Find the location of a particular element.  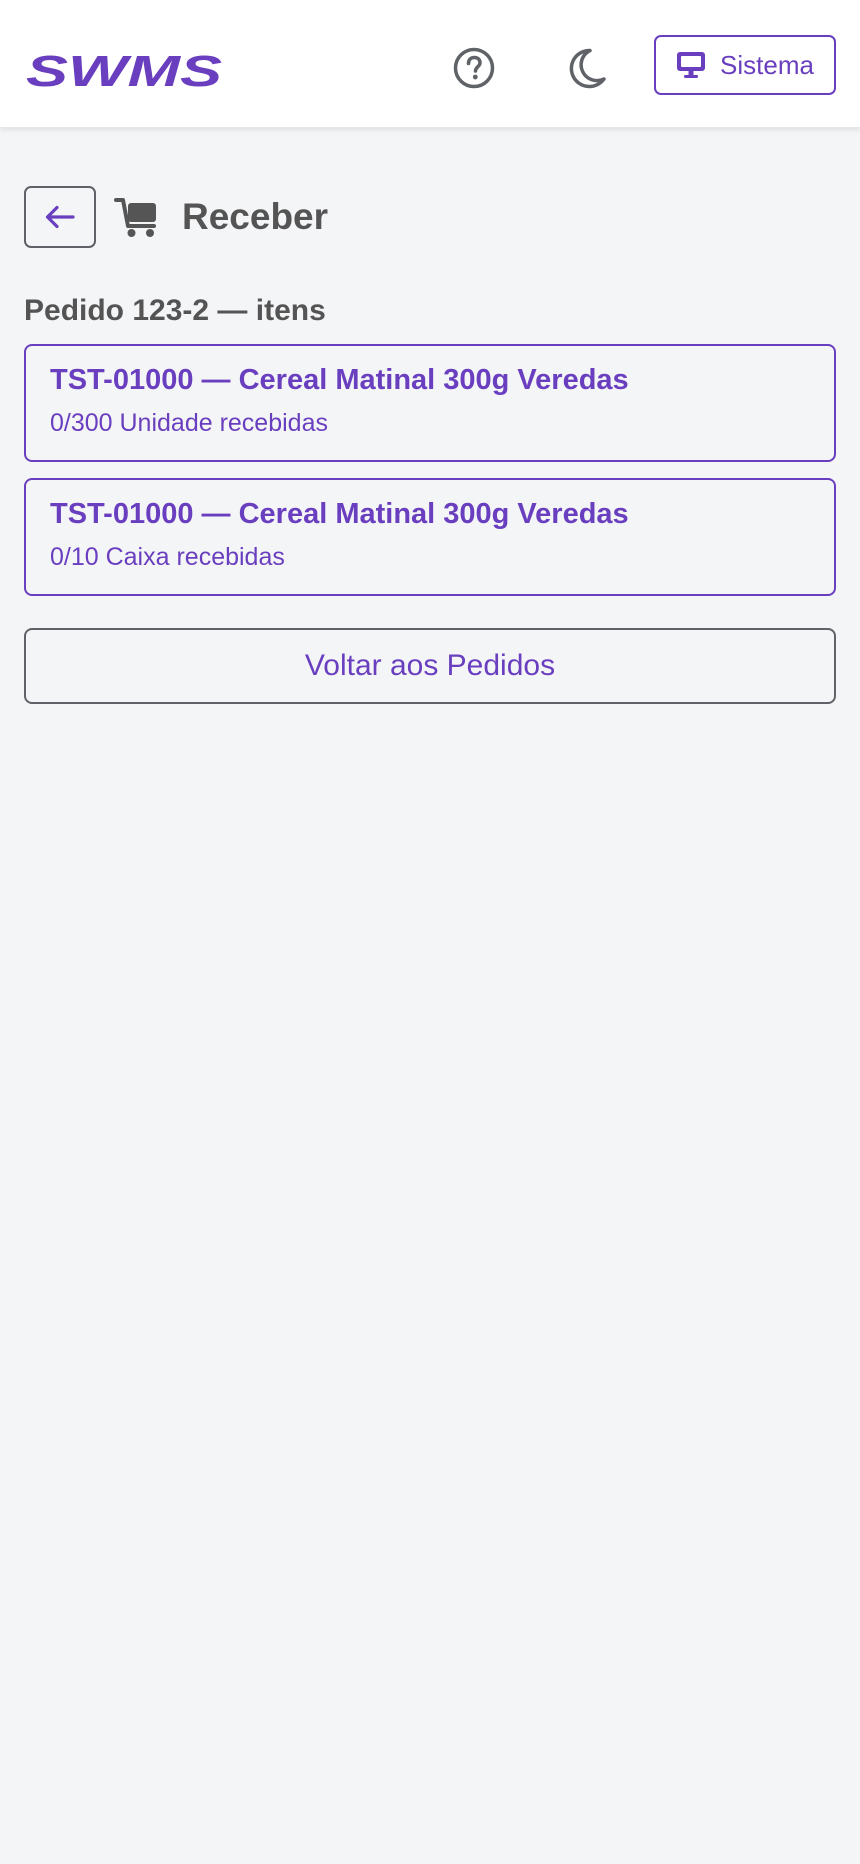

back-button is located at coordinates (60, 217).